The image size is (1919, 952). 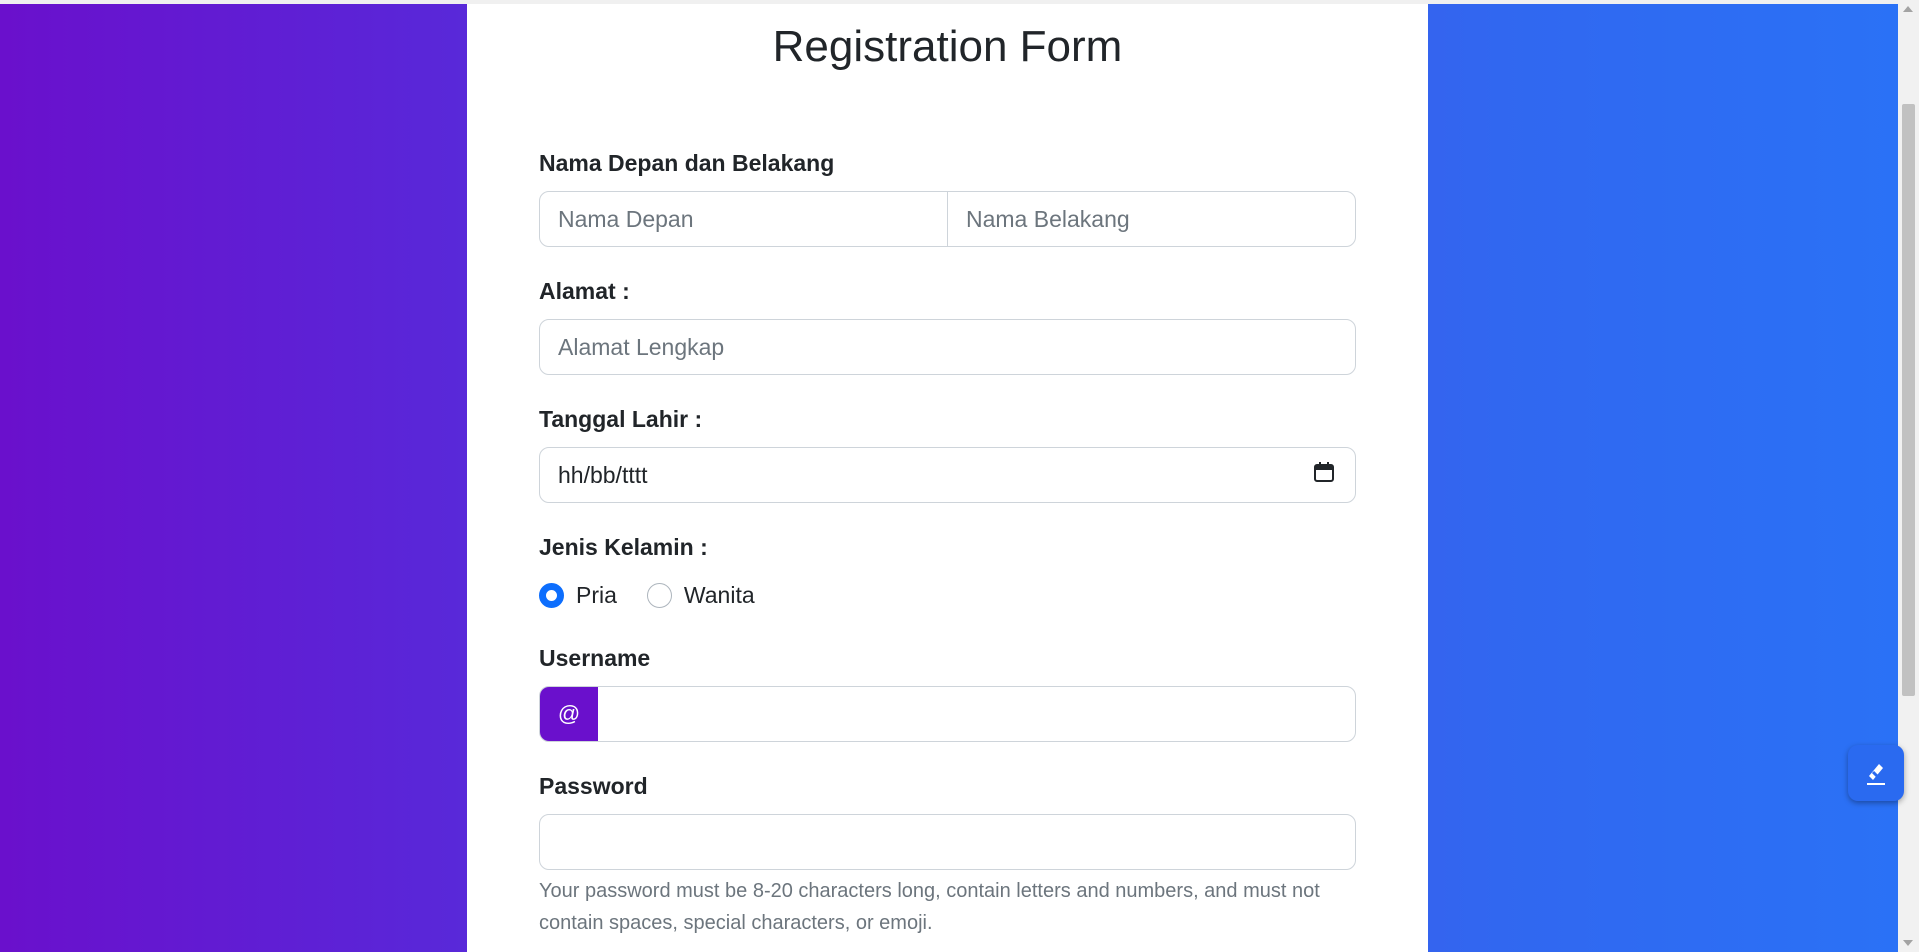 What do you see at coordinates (743, 219) in the screenshot?
I see `first-name-input: Nama Depan` at bounding box center [743, 219].